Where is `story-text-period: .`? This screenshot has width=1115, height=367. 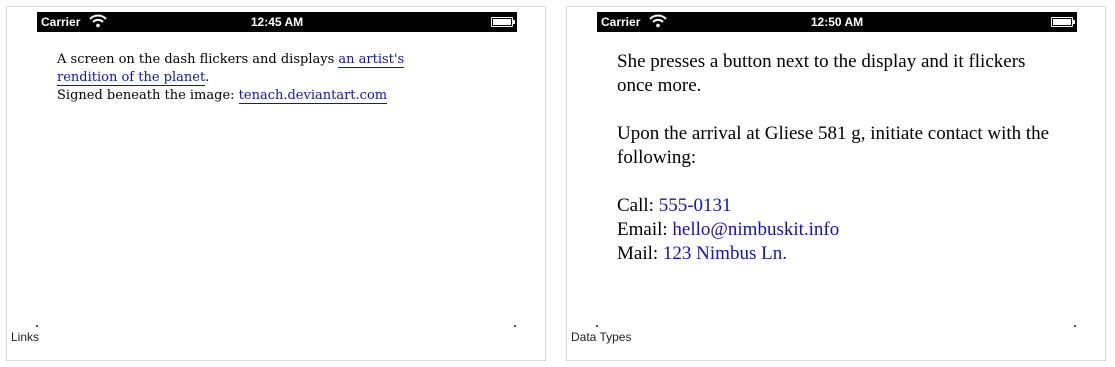
story-text-period: . is located at coordinates (207, 77).